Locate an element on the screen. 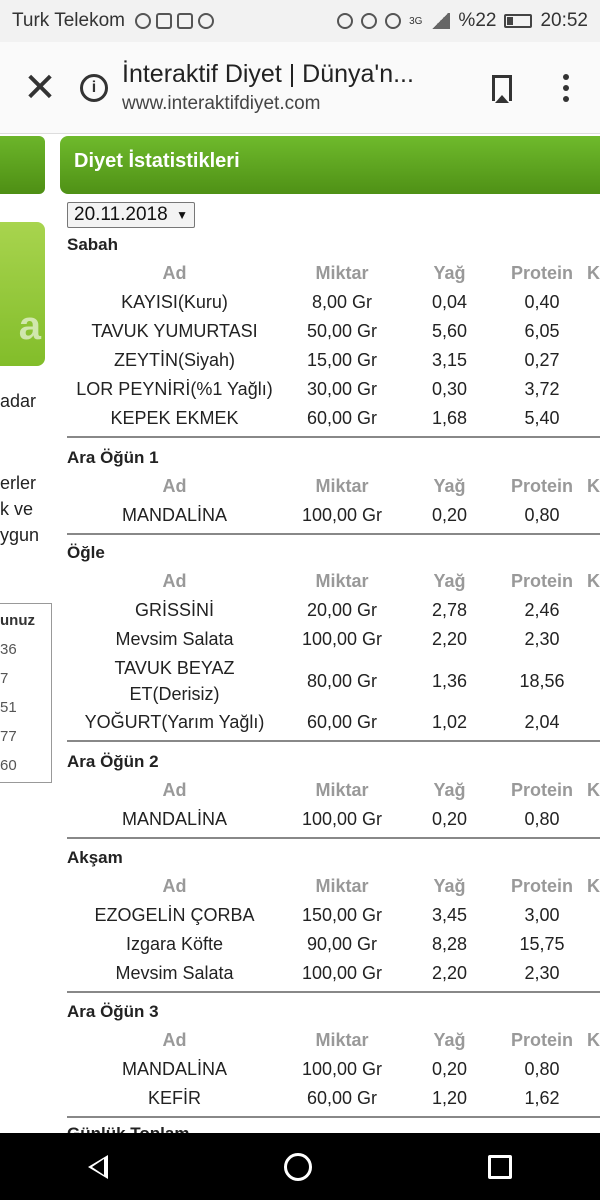 The image size is (600, 1200). home-icon is located at coordinates (298, 1166).